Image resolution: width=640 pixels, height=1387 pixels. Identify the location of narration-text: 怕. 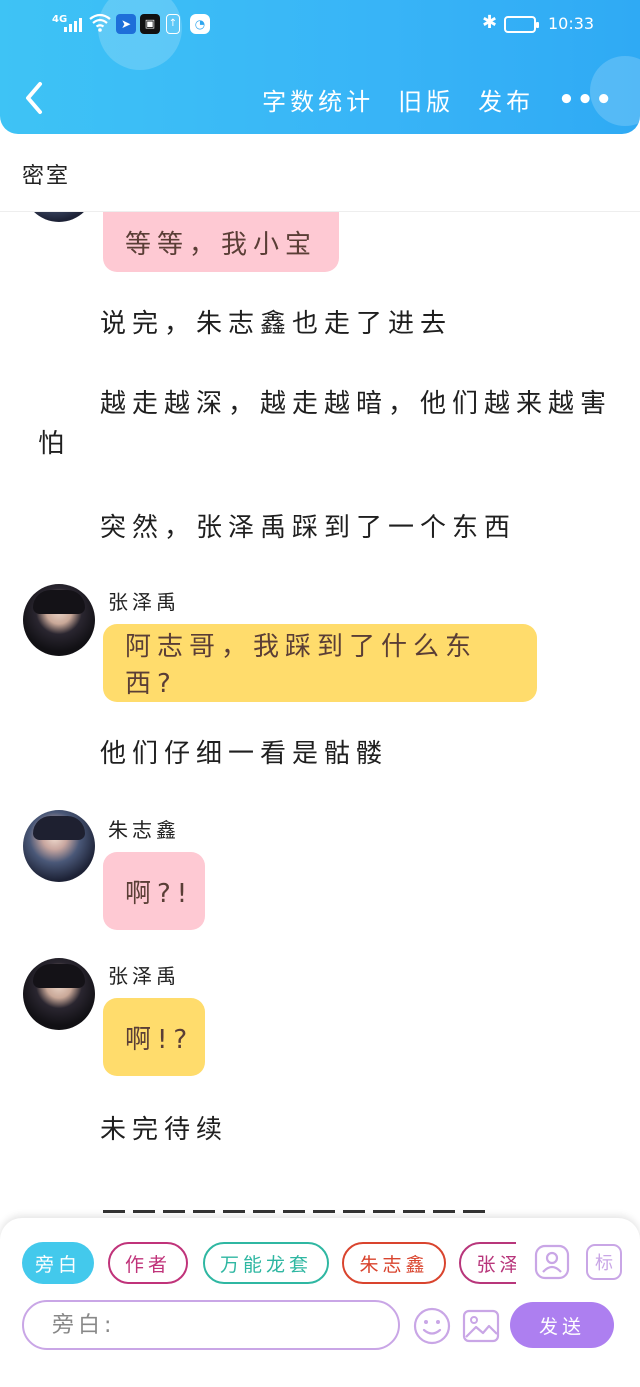
(54, 444).